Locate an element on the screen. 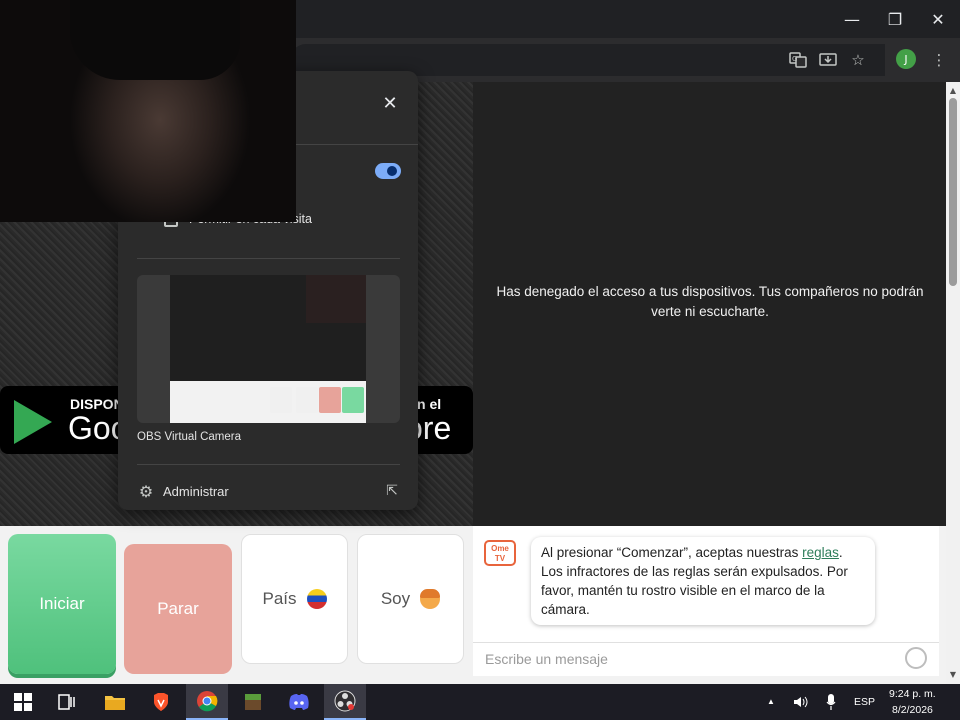  start-button-taskbar is located at coordinates (23, 702).